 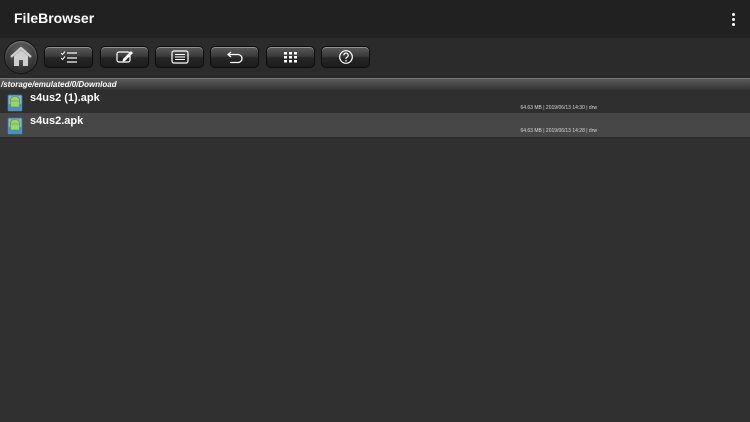 I want to click on help-icon, so click(x=346, y=57).